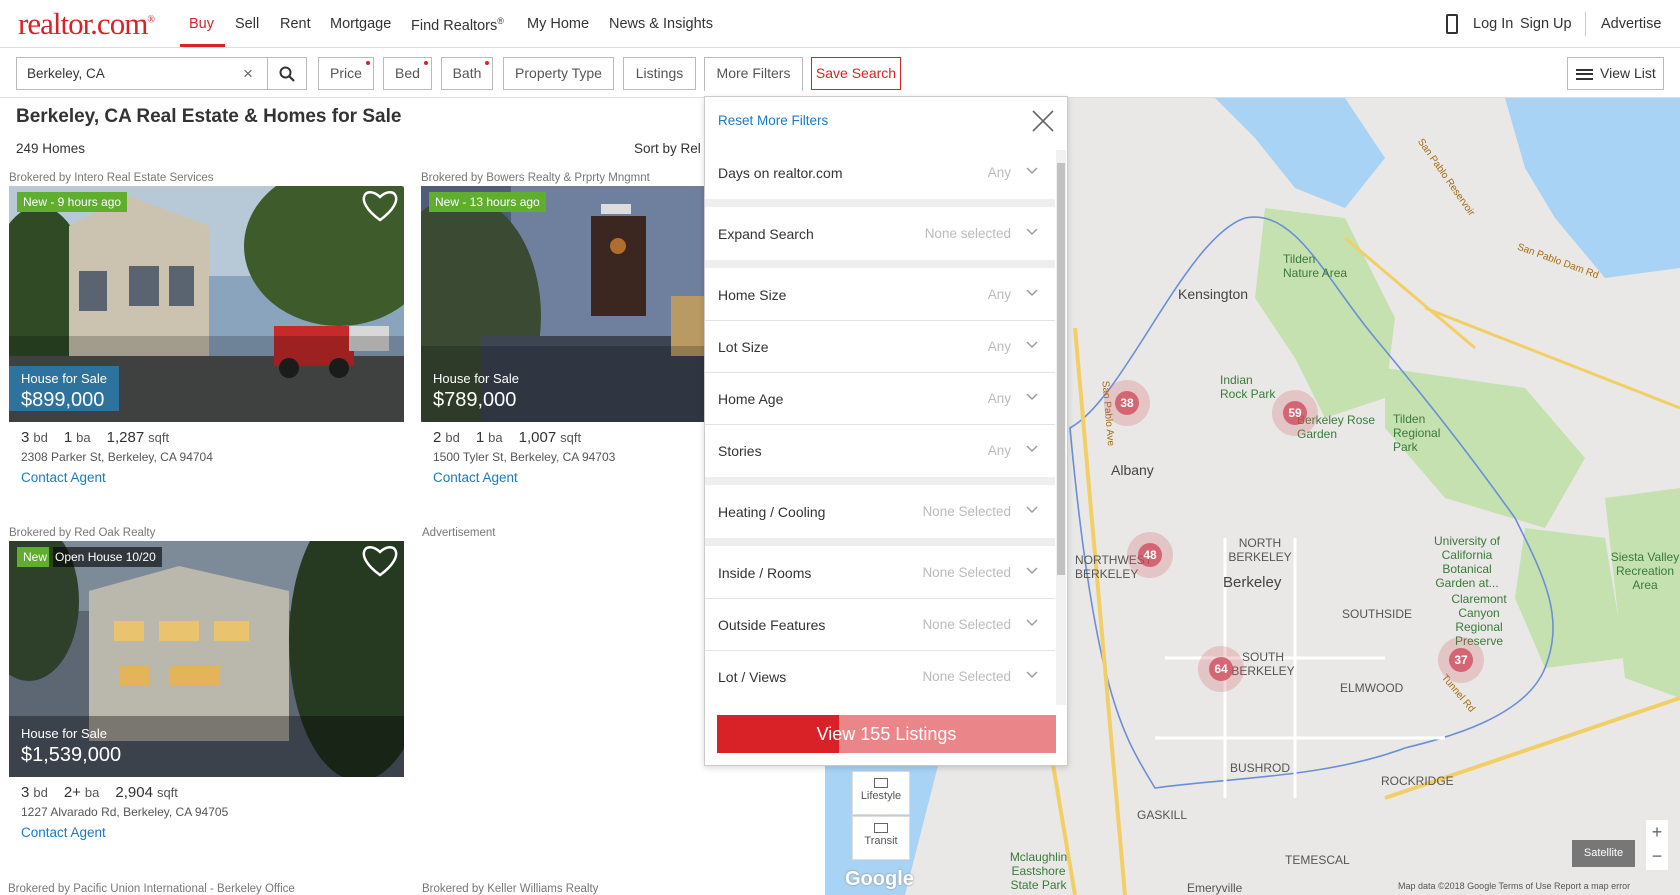  What do you see at coordinates (35, 557) in the screenshot?
I see `new-badge: New` at bounding box center [35, 557].